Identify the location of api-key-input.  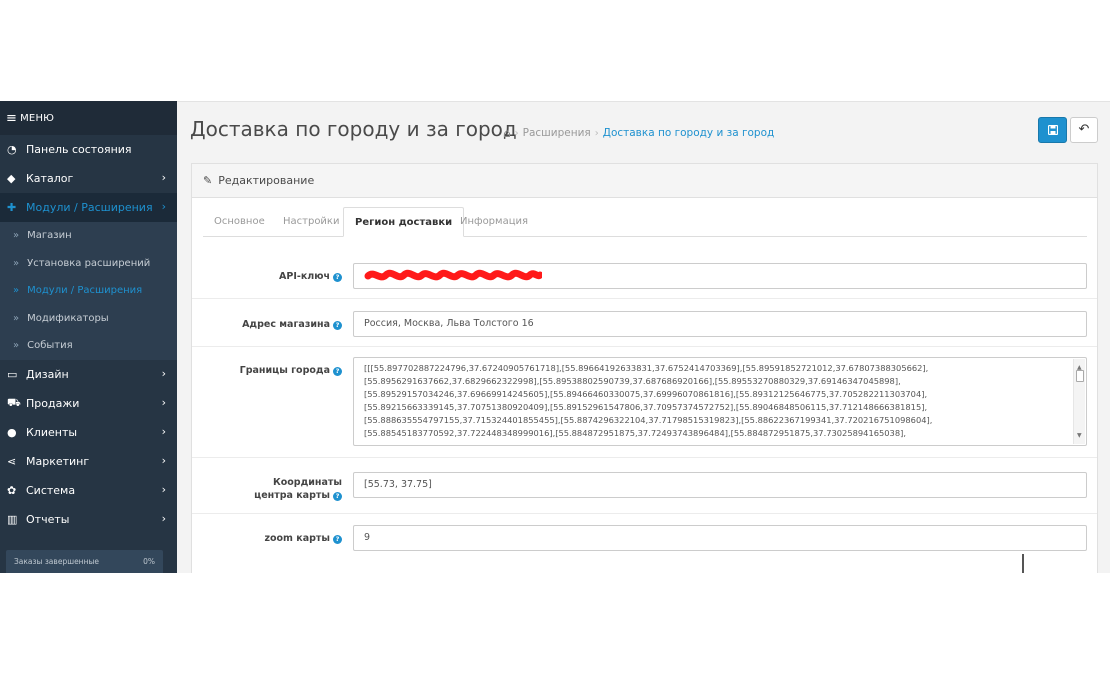
(720, 276).